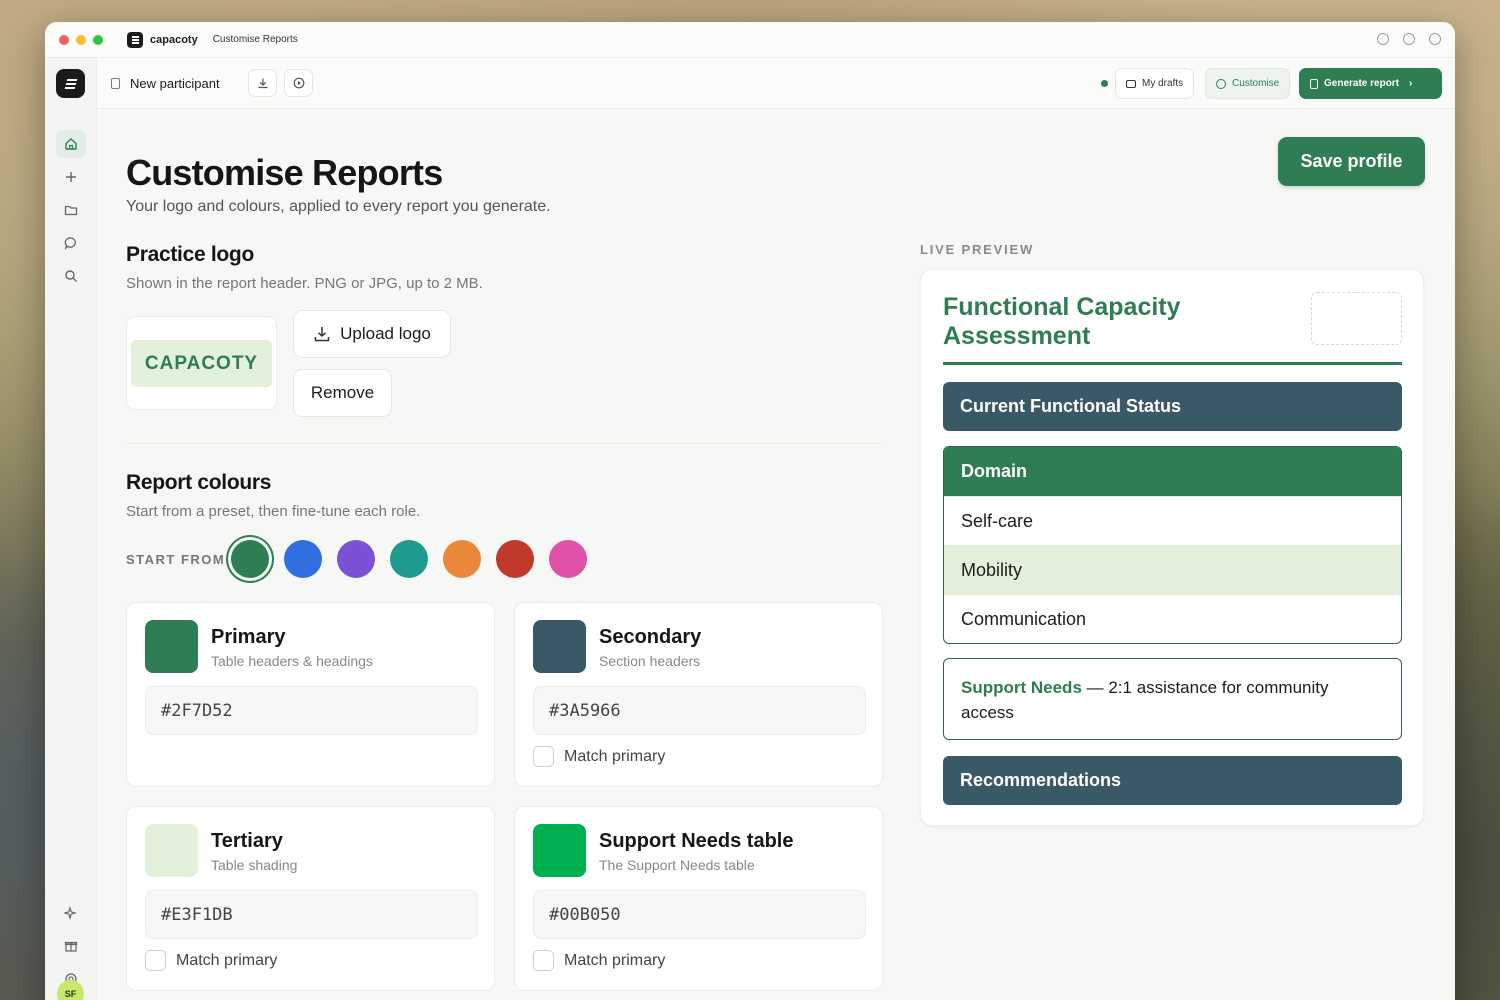 This screenshot has height=1000, width=1500. What do you see at coordinates (559, 850) in the screenshot?
I see `support-needs-colour-chip` at bounding box center [559, 850].